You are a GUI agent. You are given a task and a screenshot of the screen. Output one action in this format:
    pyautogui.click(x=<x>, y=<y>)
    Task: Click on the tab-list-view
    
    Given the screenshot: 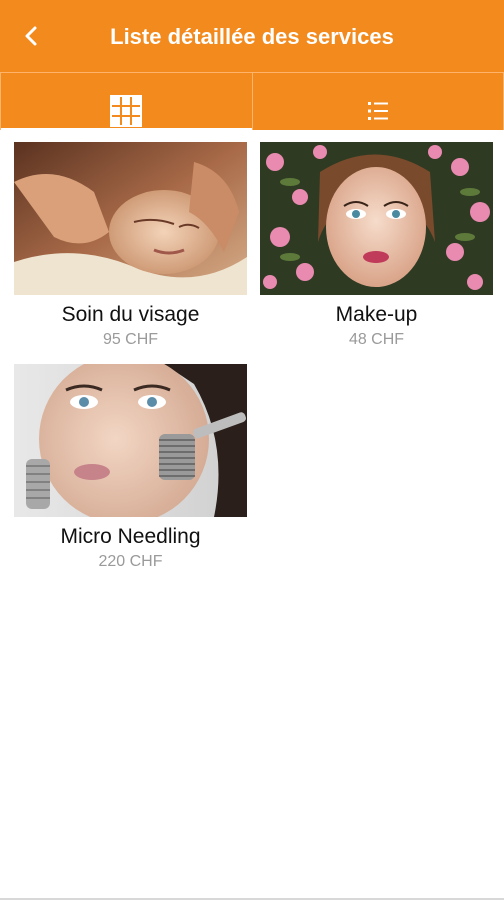 What is the action you would take?
    pyautogui.click(x=378, y=101)
    